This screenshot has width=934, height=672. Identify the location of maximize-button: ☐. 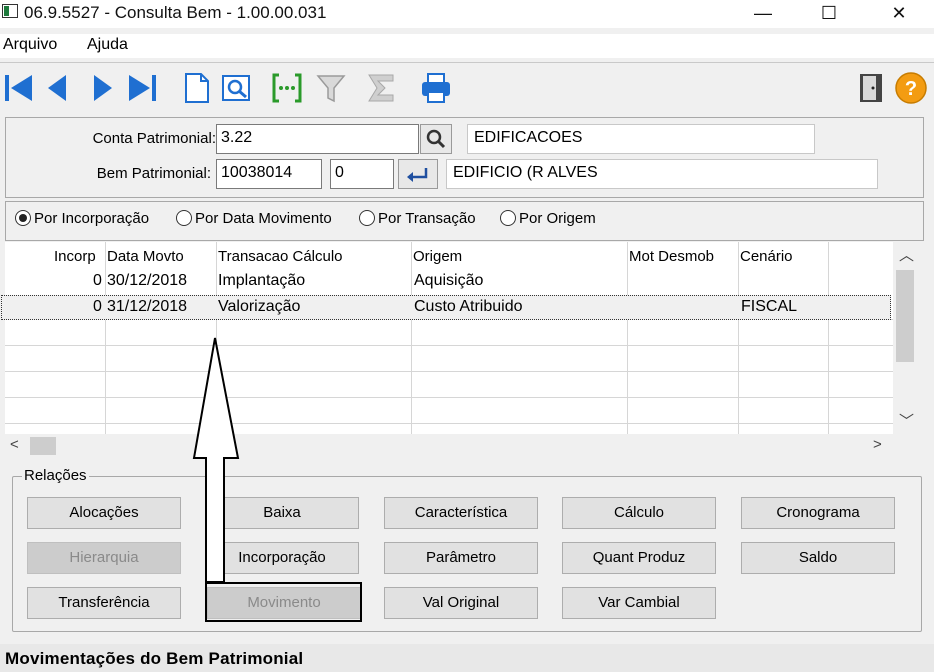
(829, 14).